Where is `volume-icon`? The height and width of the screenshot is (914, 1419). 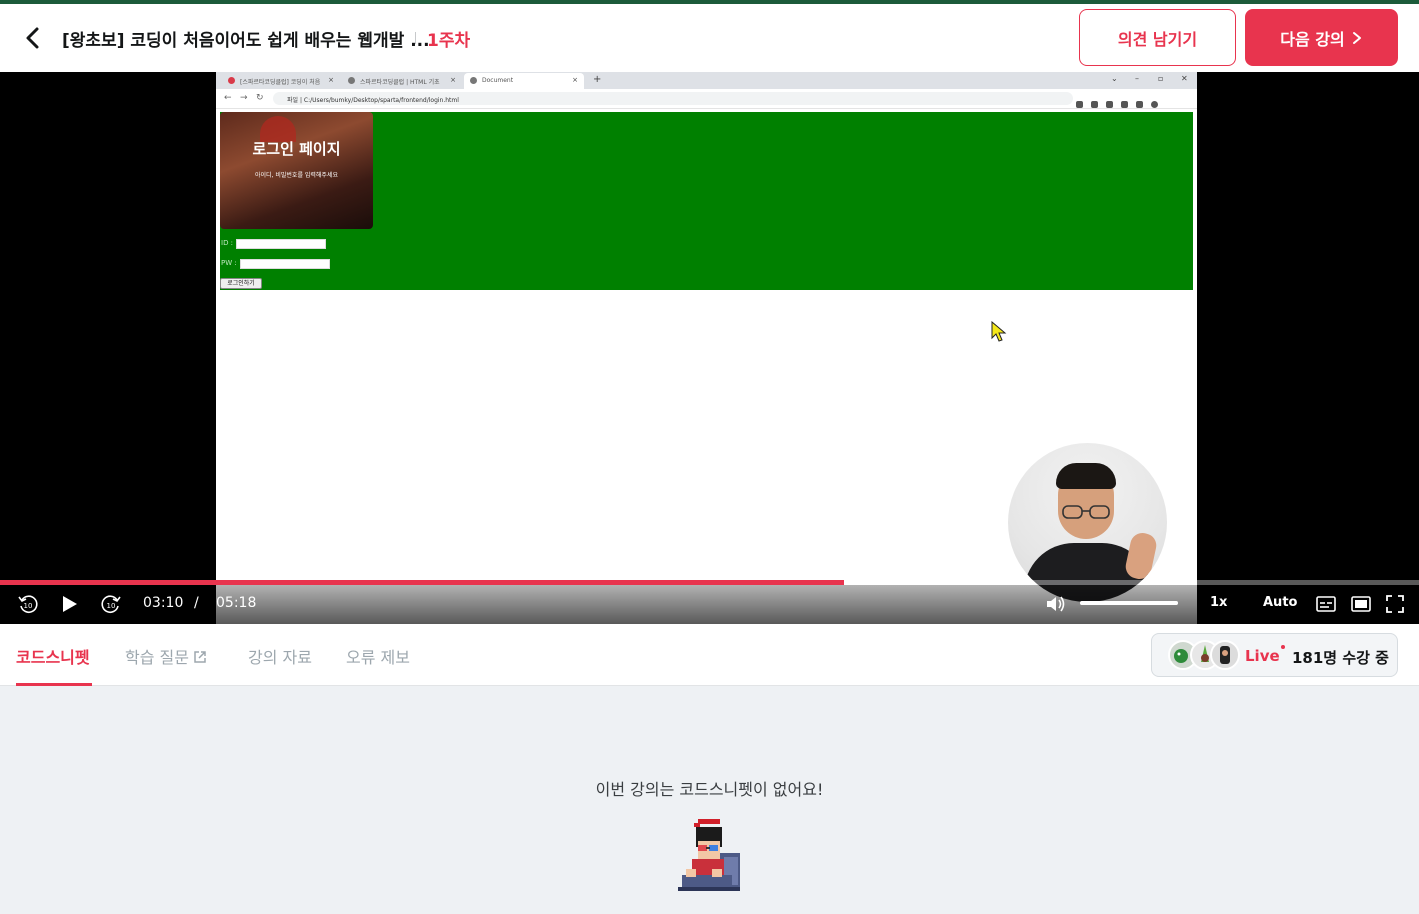
volume-icon is located at coordinates (1056, 604).